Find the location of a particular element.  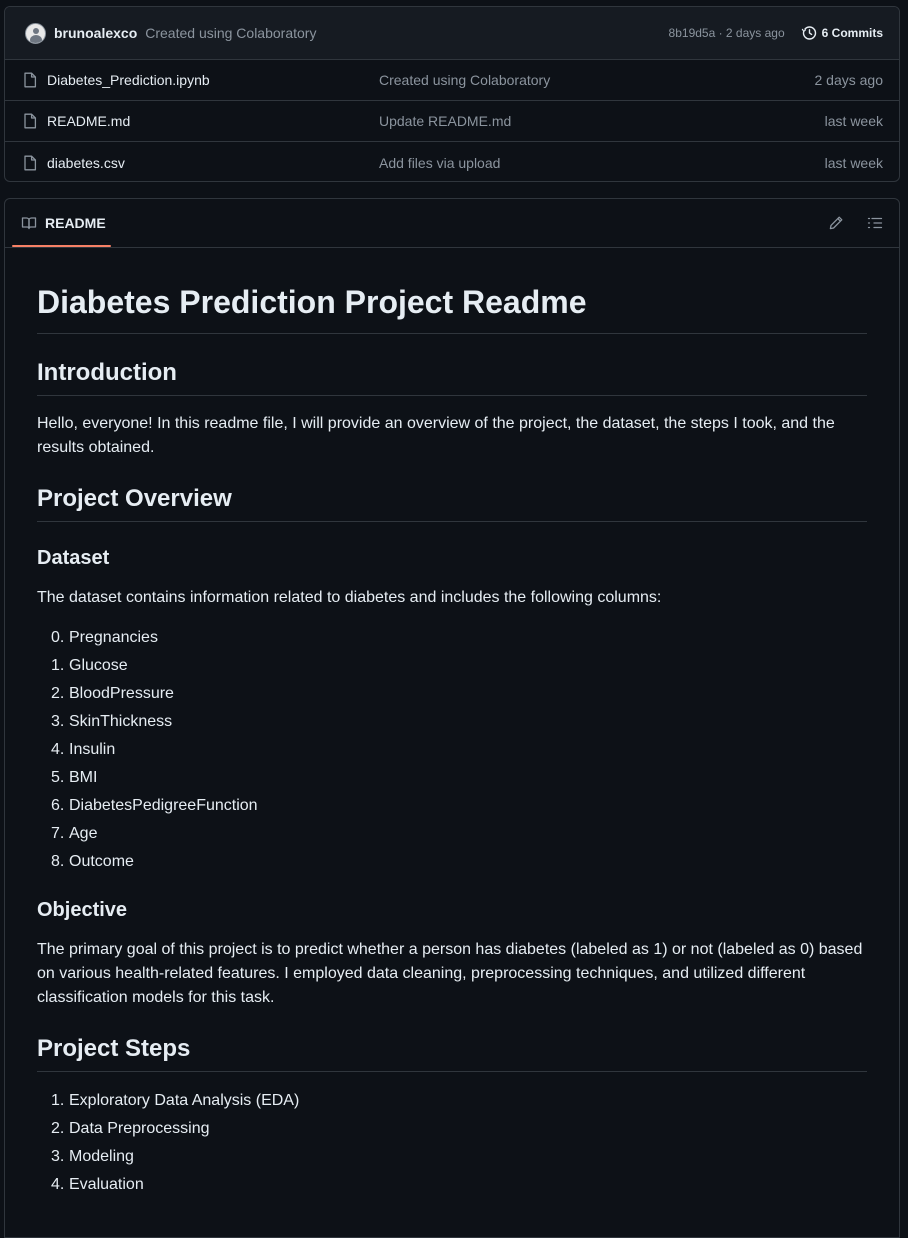

list-item: 7. Age is located at coordinates (452, 834).